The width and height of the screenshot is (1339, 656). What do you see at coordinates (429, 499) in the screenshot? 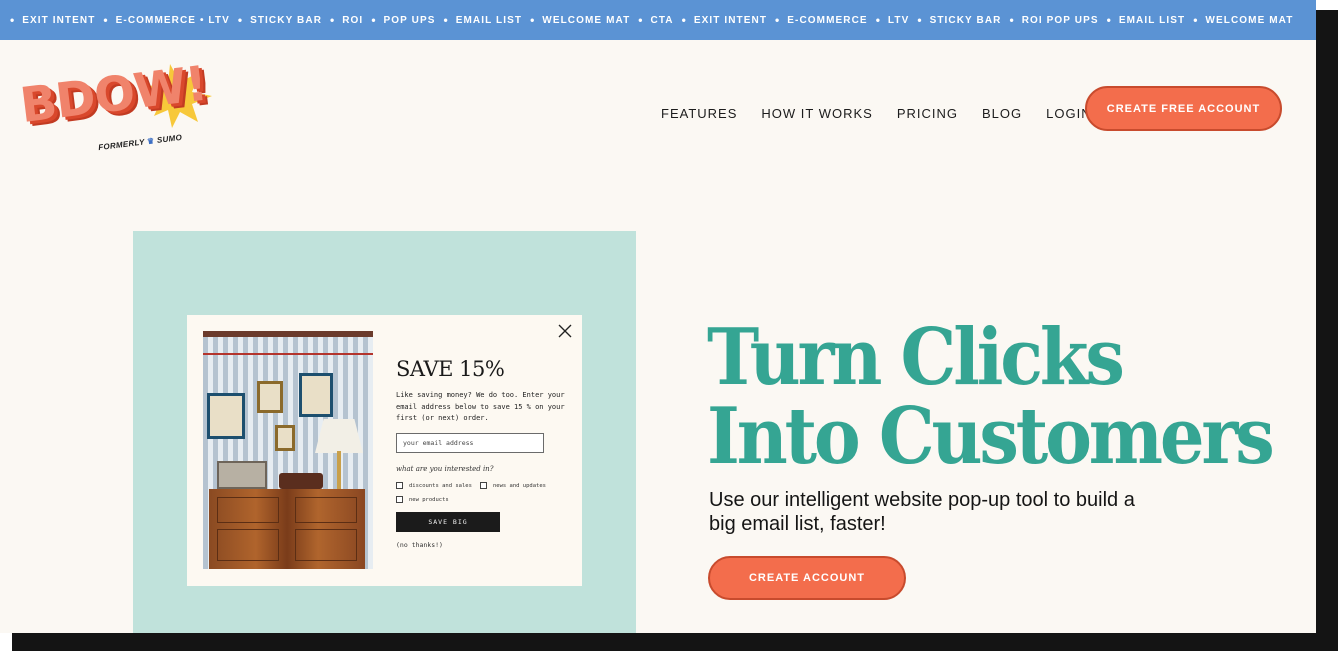
I see `popup-option-label: new products` at bounding box center [429, 499].